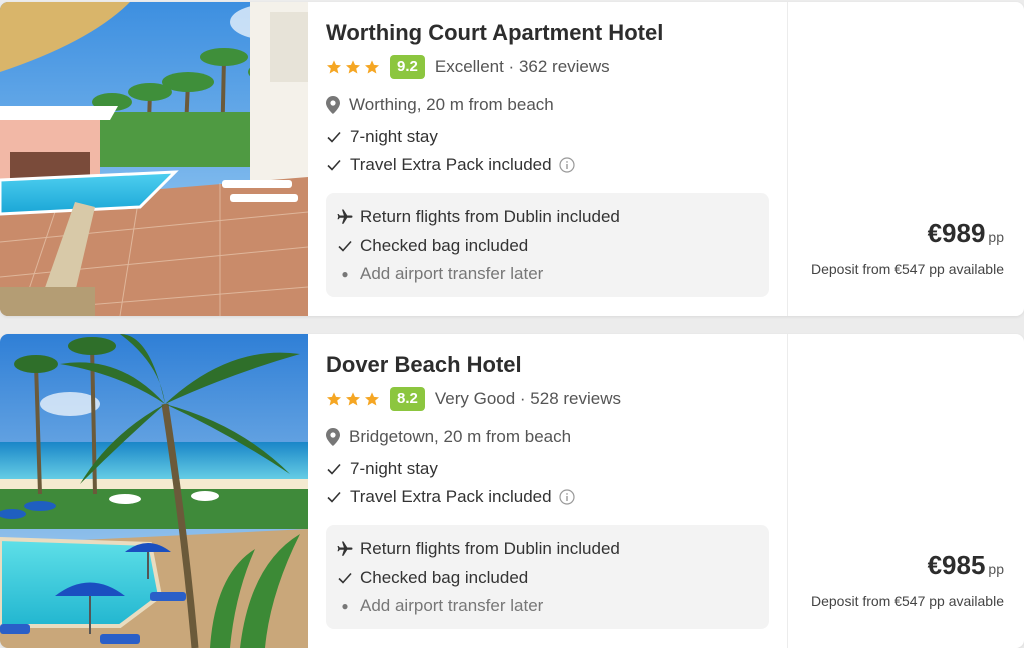 The width and height of the screenshot is (1024, 648). I want to click on price-panel: €985 pp Deposit from €547 pp available, so click(905, 491).